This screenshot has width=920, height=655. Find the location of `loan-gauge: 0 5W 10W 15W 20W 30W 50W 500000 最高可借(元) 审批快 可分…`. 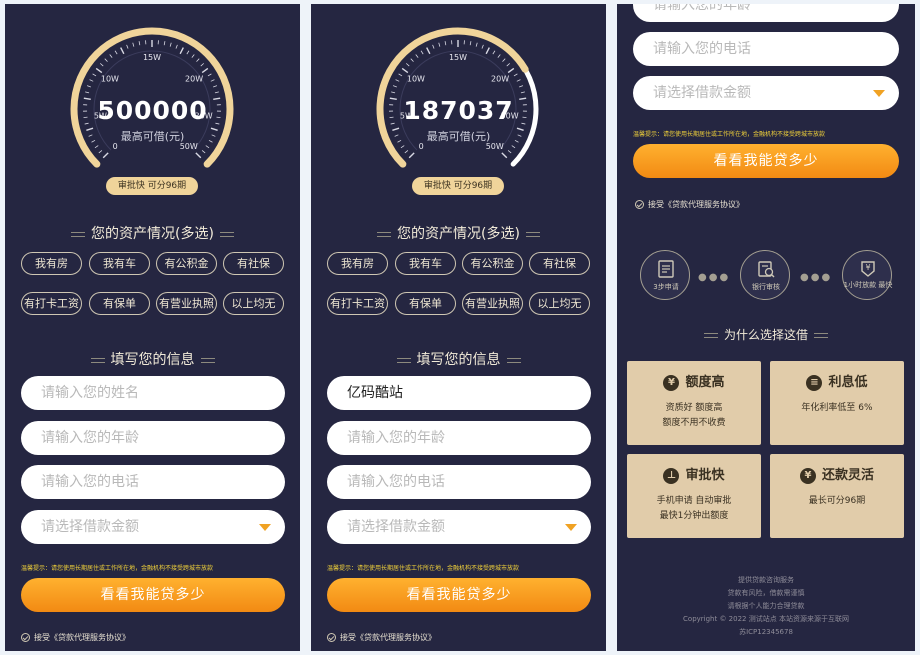

loan-gauge: 0 5W 10W 15W 20W 30W 50W 500000 最高可借(元) 审批快 可分… is located at coordinates (152, 104).